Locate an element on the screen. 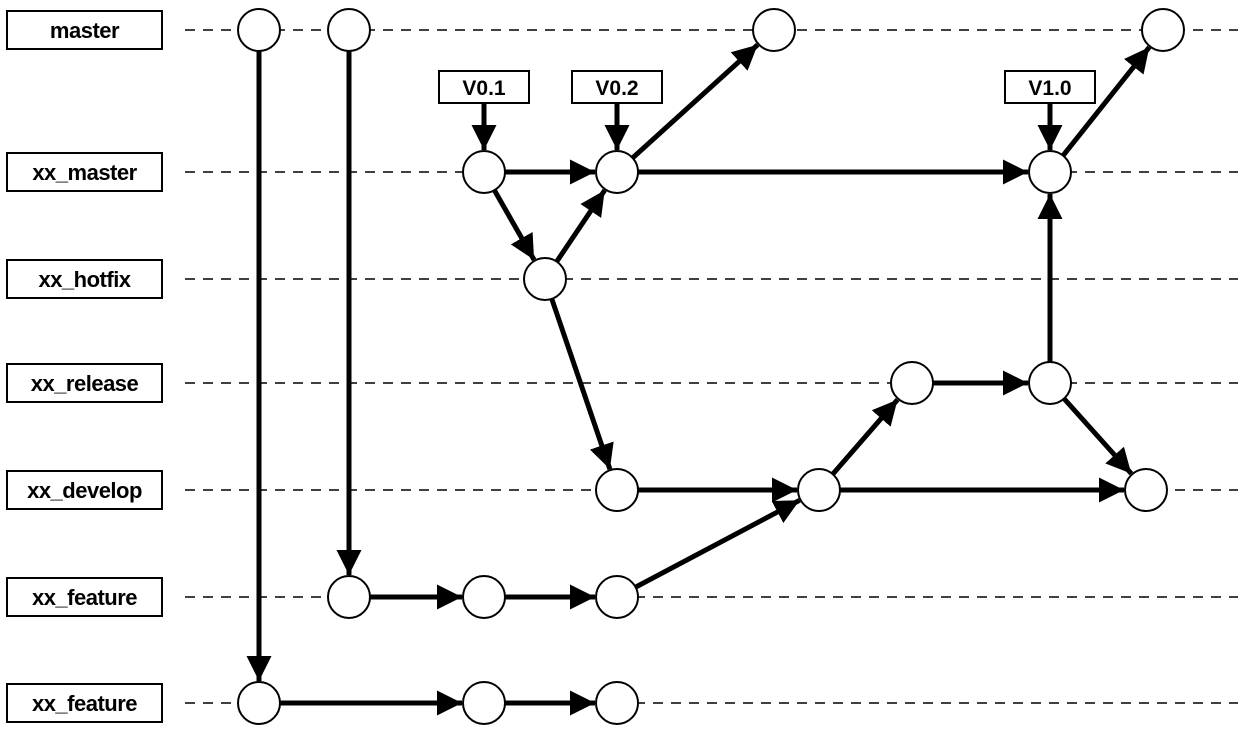 This screenshot has width=1240, height=729. edge-xm1-to-h1 is located at coordinates (514, 225).